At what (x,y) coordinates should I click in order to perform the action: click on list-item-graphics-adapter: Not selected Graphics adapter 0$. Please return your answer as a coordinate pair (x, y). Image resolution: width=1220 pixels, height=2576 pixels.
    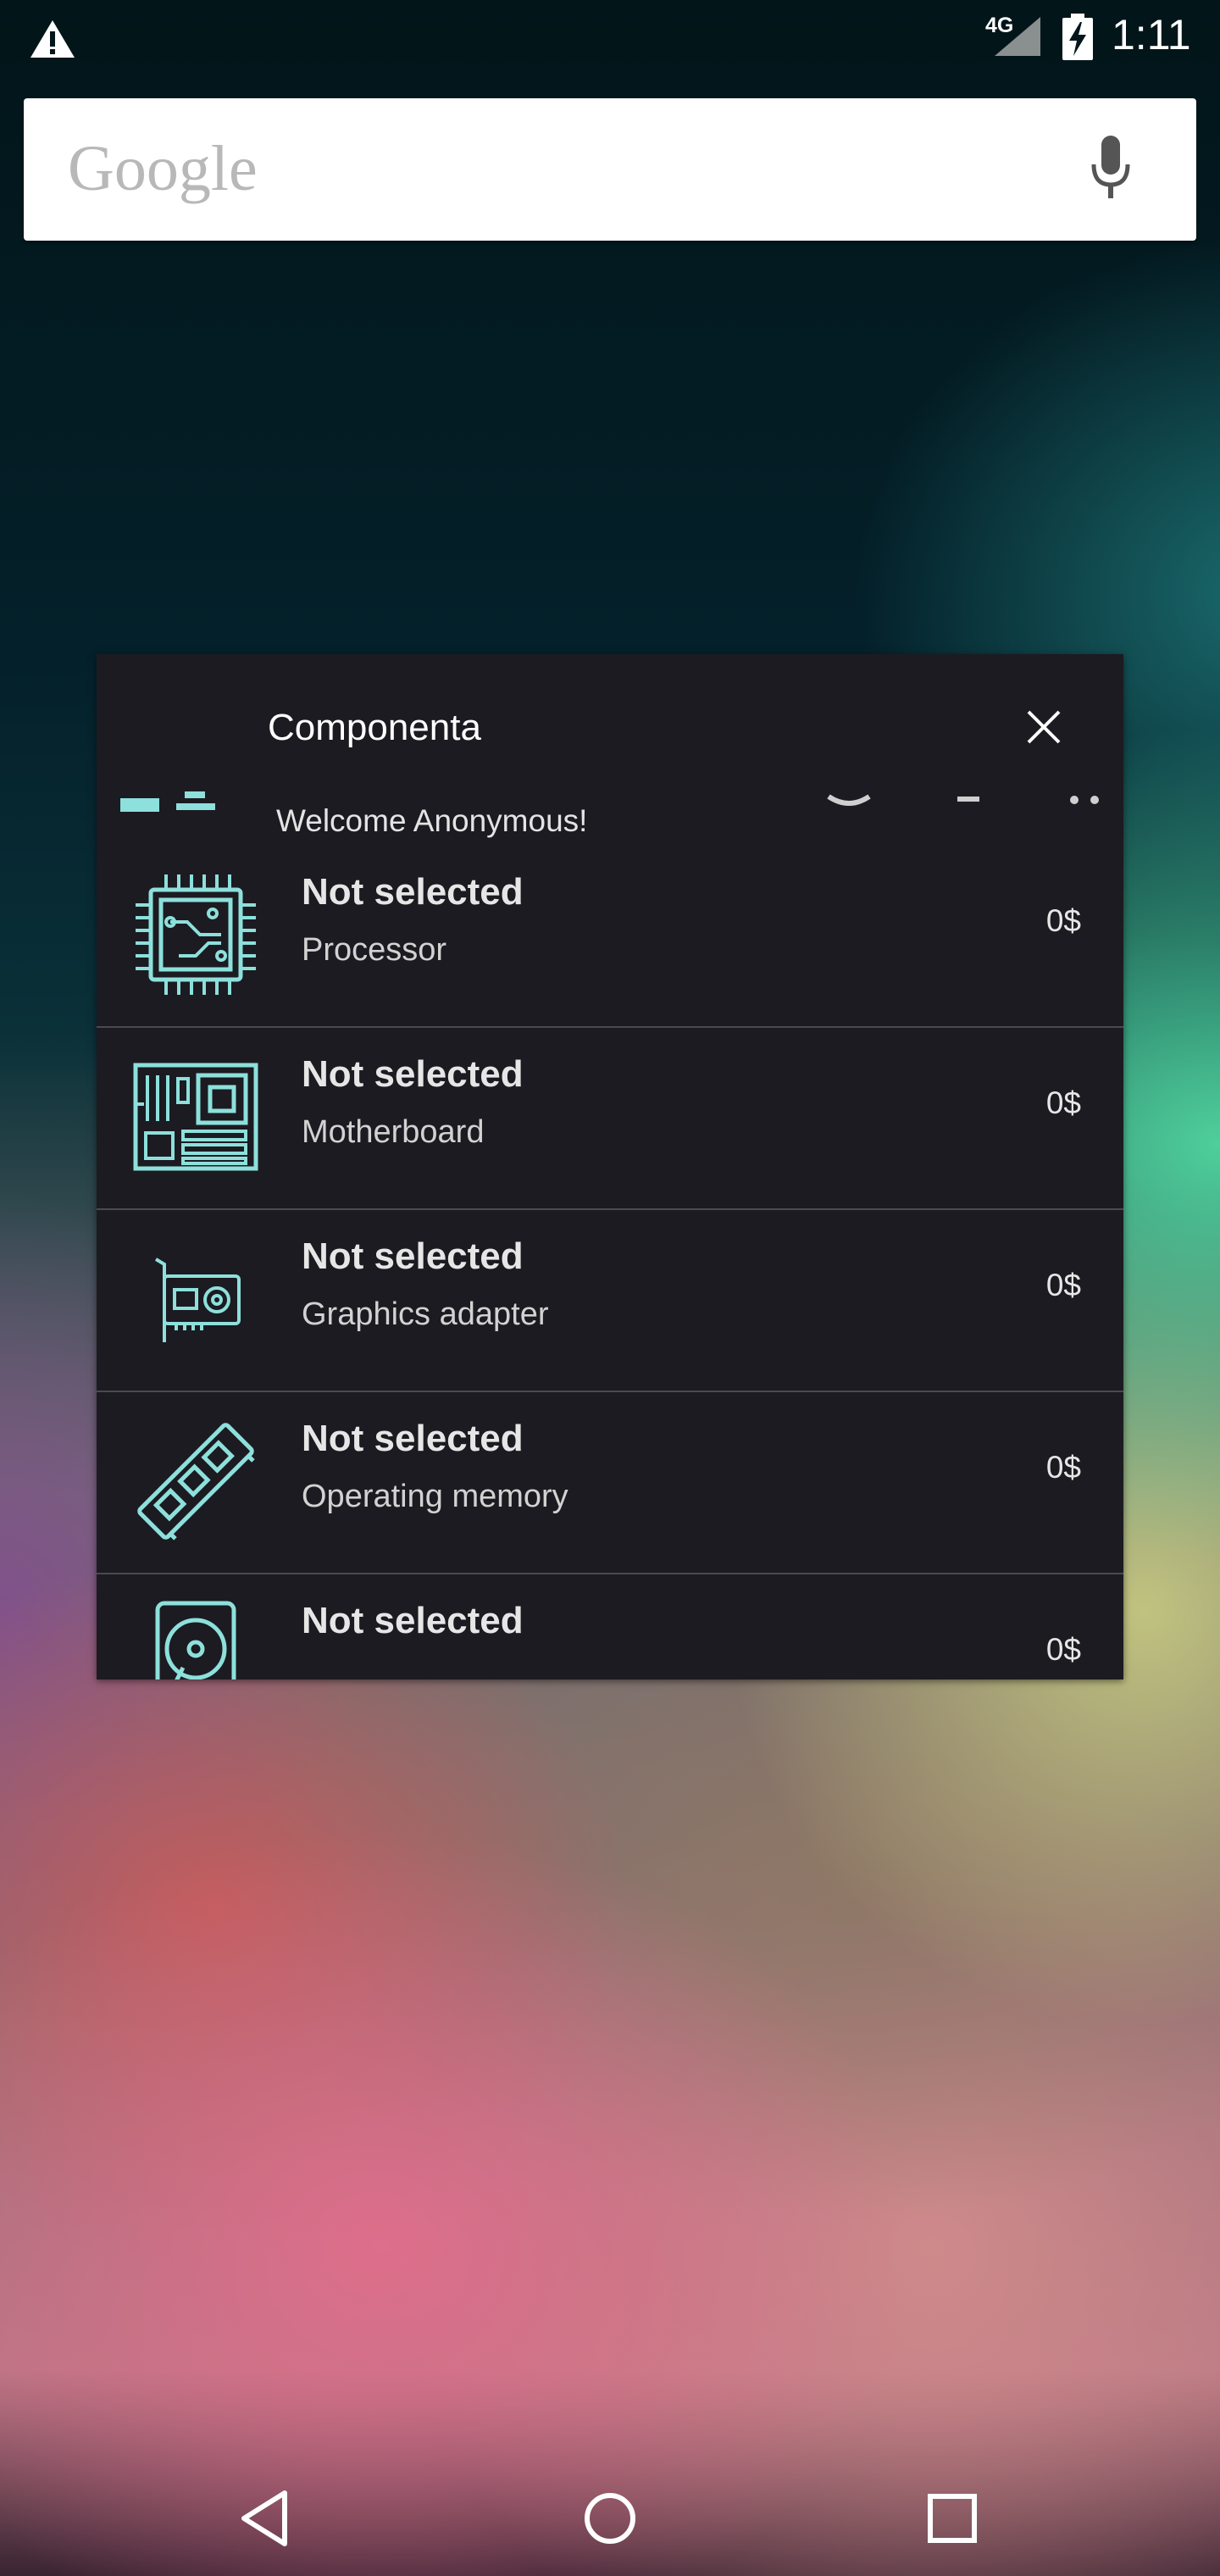
    Looking at the image, I should click on (610, 1301).